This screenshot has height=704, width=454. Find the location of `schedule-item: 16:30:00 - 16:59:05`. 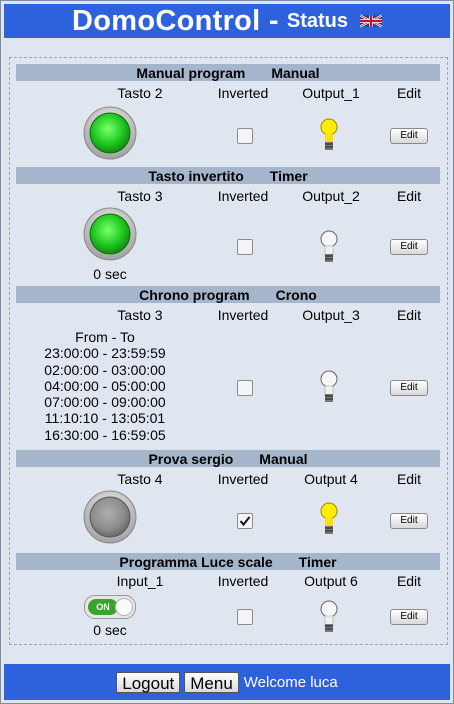

schedule-item: 16:30:00 - 16:59:05 is located at coordinates (105, 434).